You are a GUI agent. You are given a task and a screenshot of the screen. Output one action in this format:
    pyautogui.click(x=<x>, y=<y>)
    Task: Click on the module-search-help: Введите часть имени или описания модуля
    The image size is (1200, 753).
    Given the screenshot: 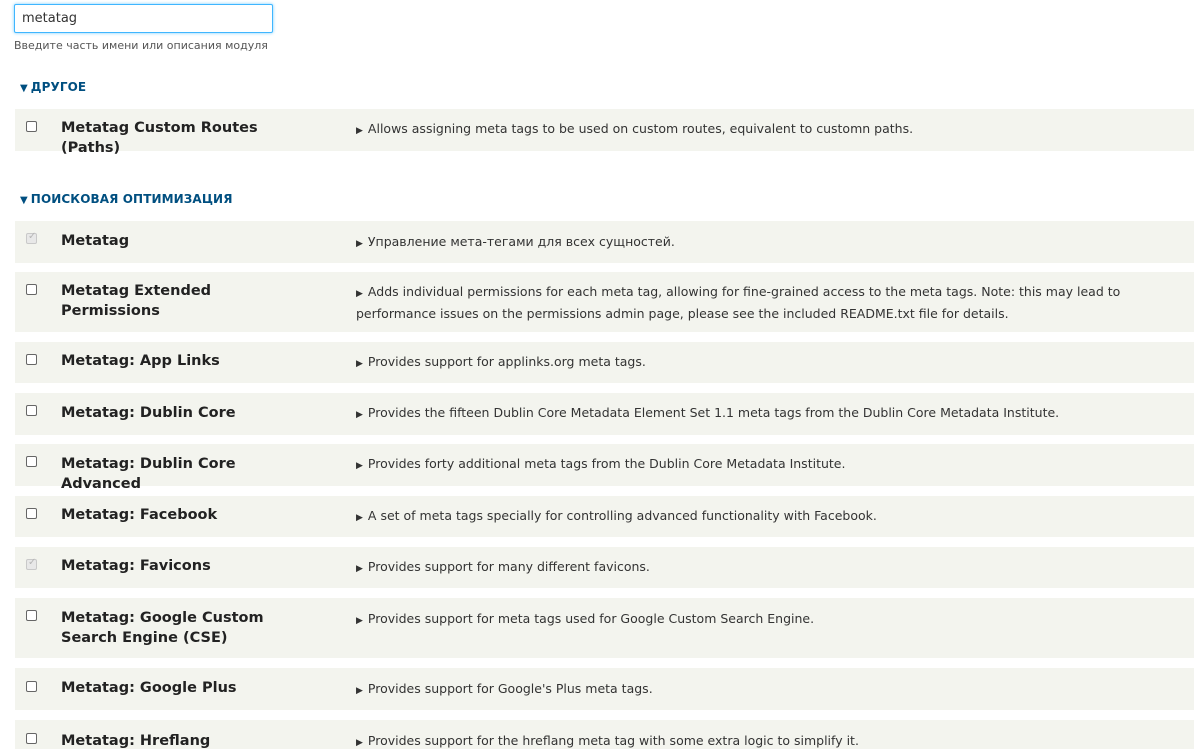 What is the action you would take?
    pyautogui.click(x=141, y=45)
    